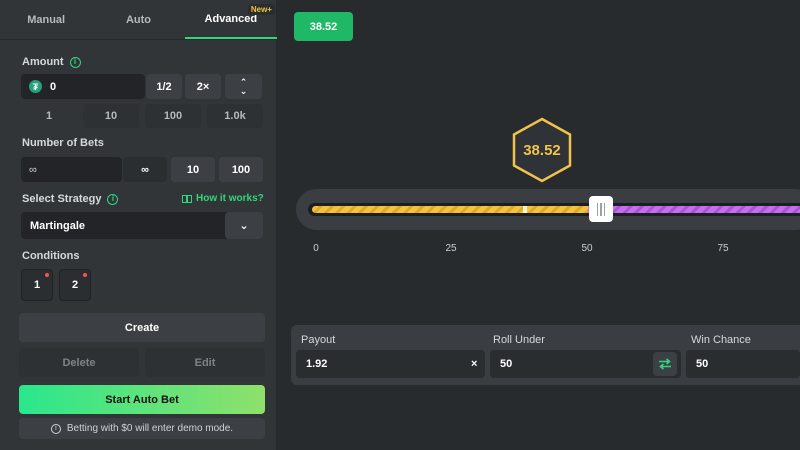 The height and width of the screenshot is (450, 800). I want to click on swap-direction-button, so click(665, 364).